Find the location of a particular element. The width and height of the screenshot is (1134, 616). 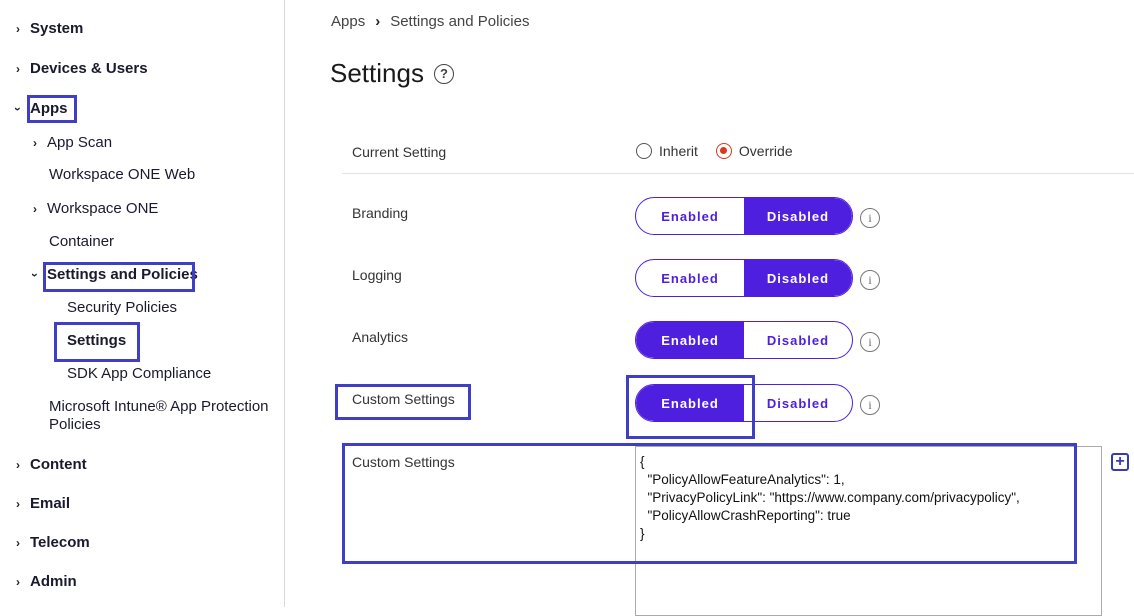

logging-disabled-button: Disabled is located at coordinates (798, 278).